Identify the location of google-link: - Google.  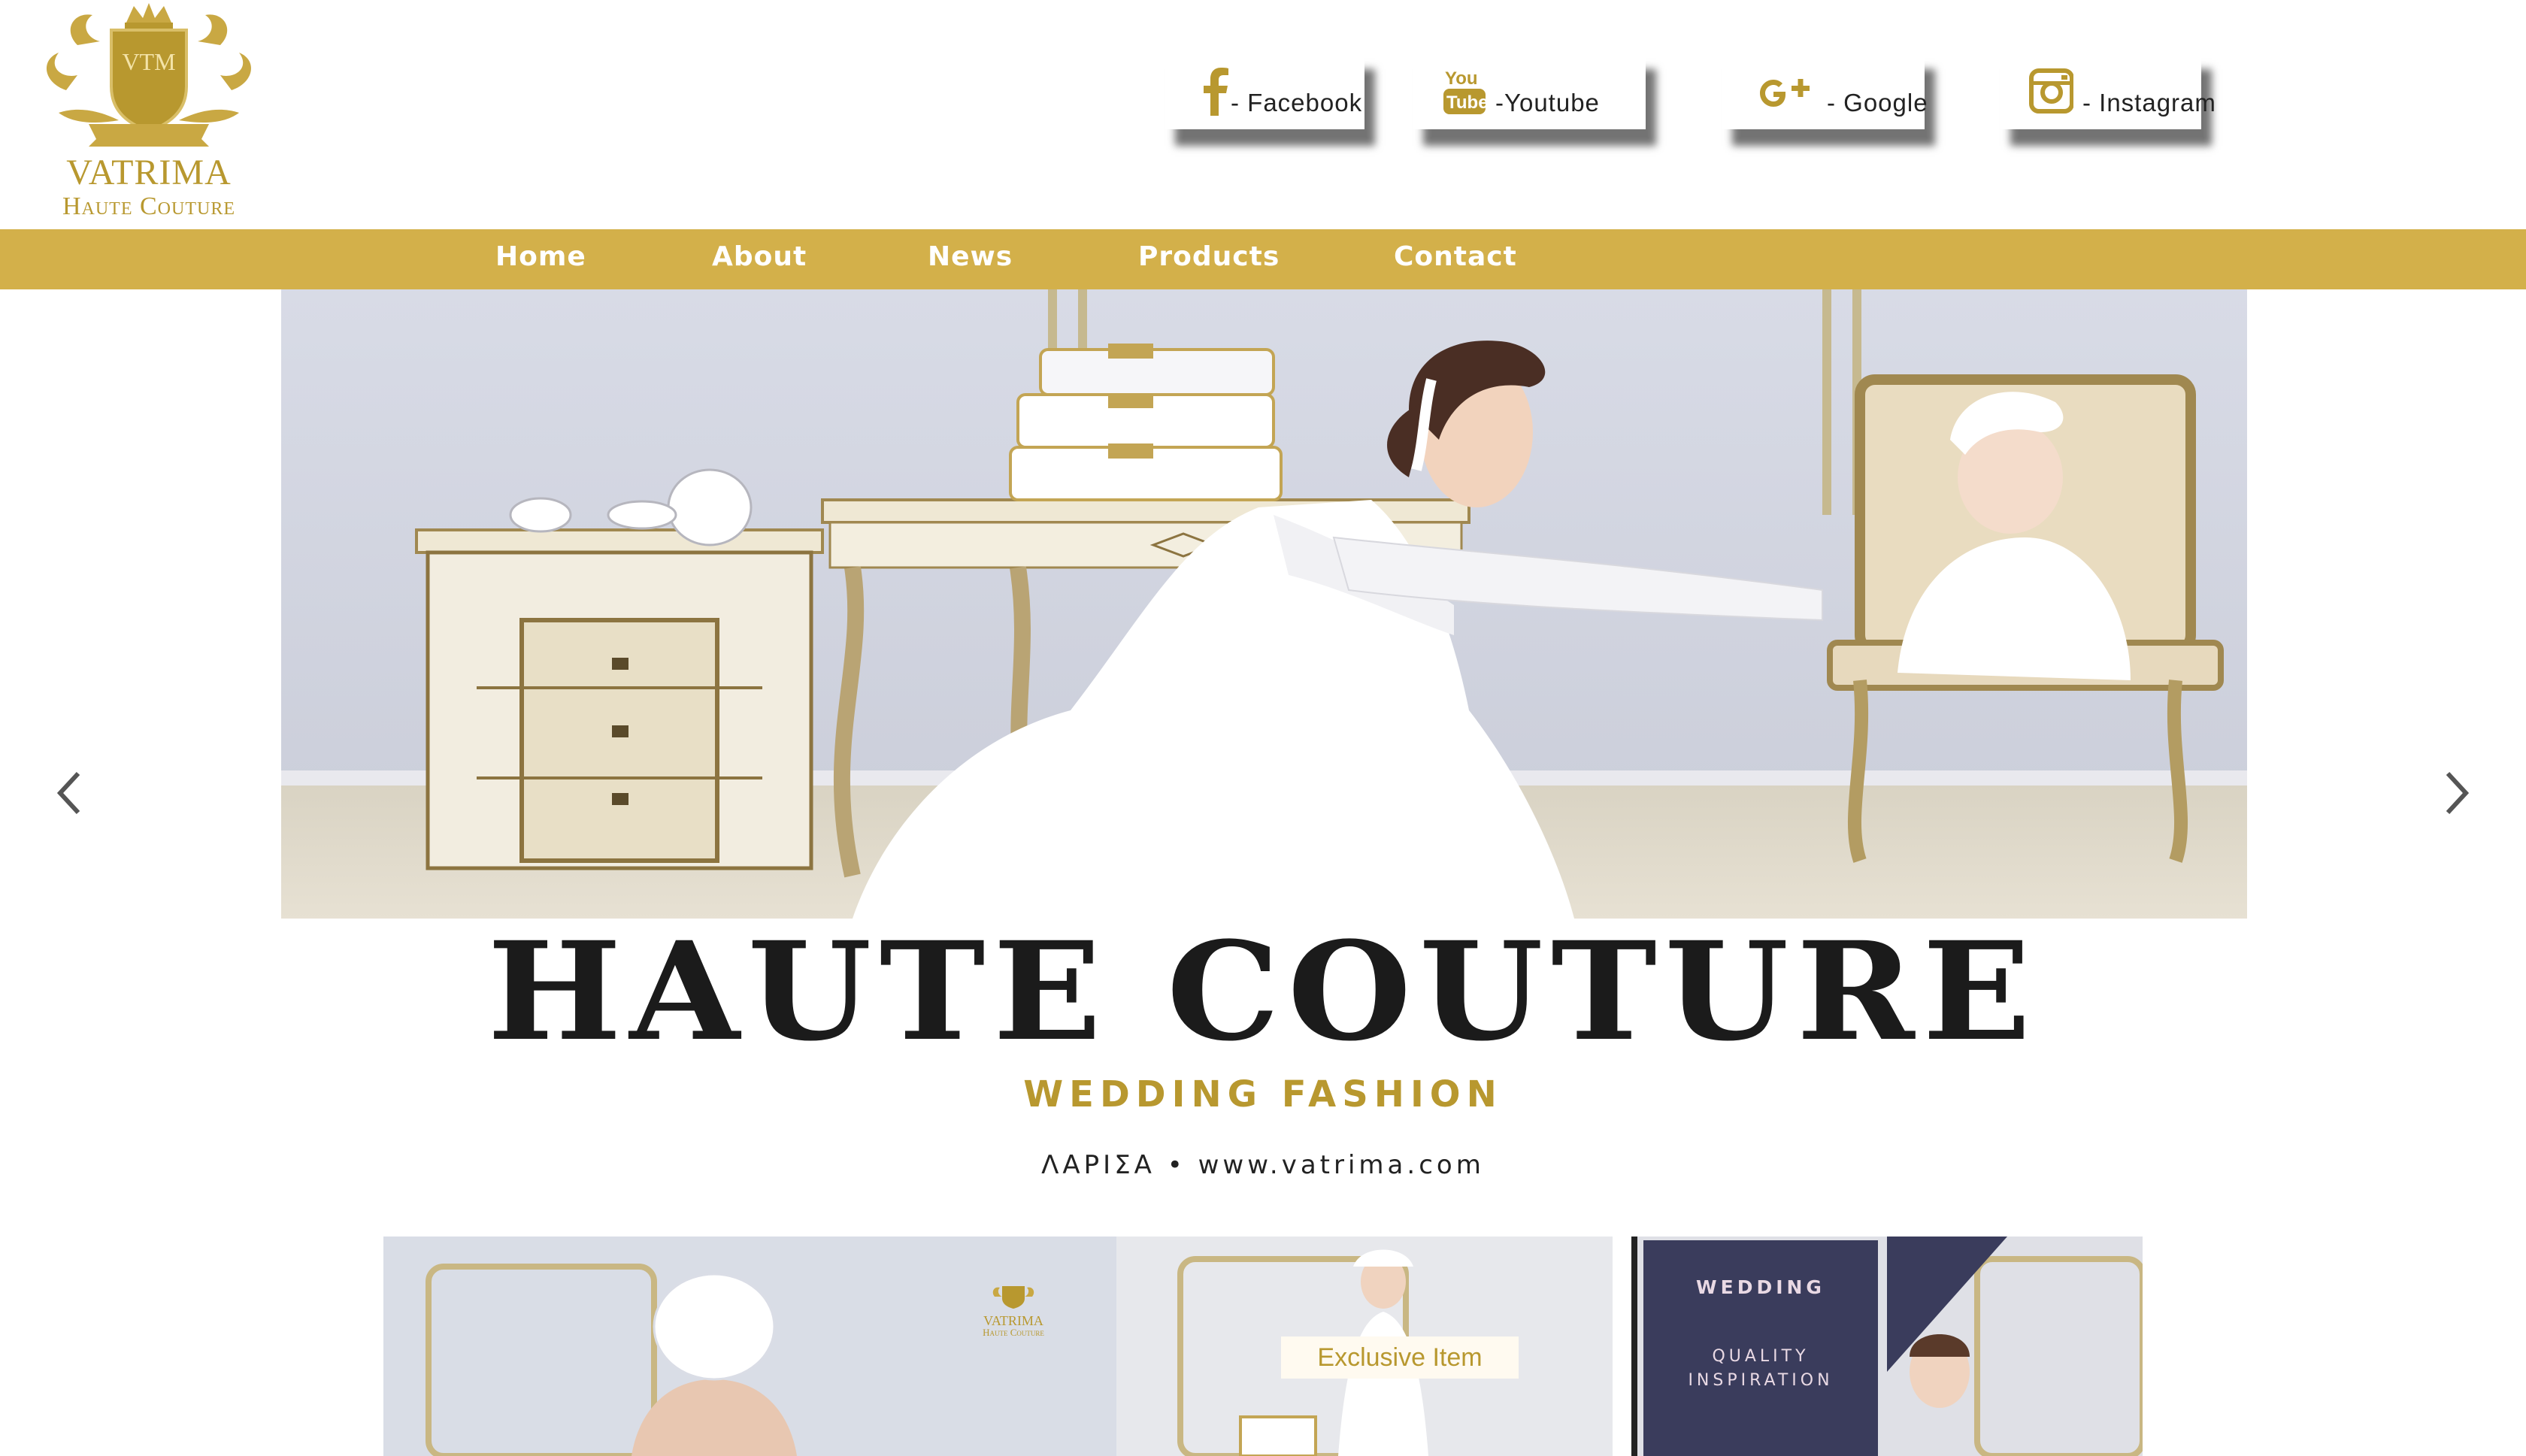
(1825, 91).